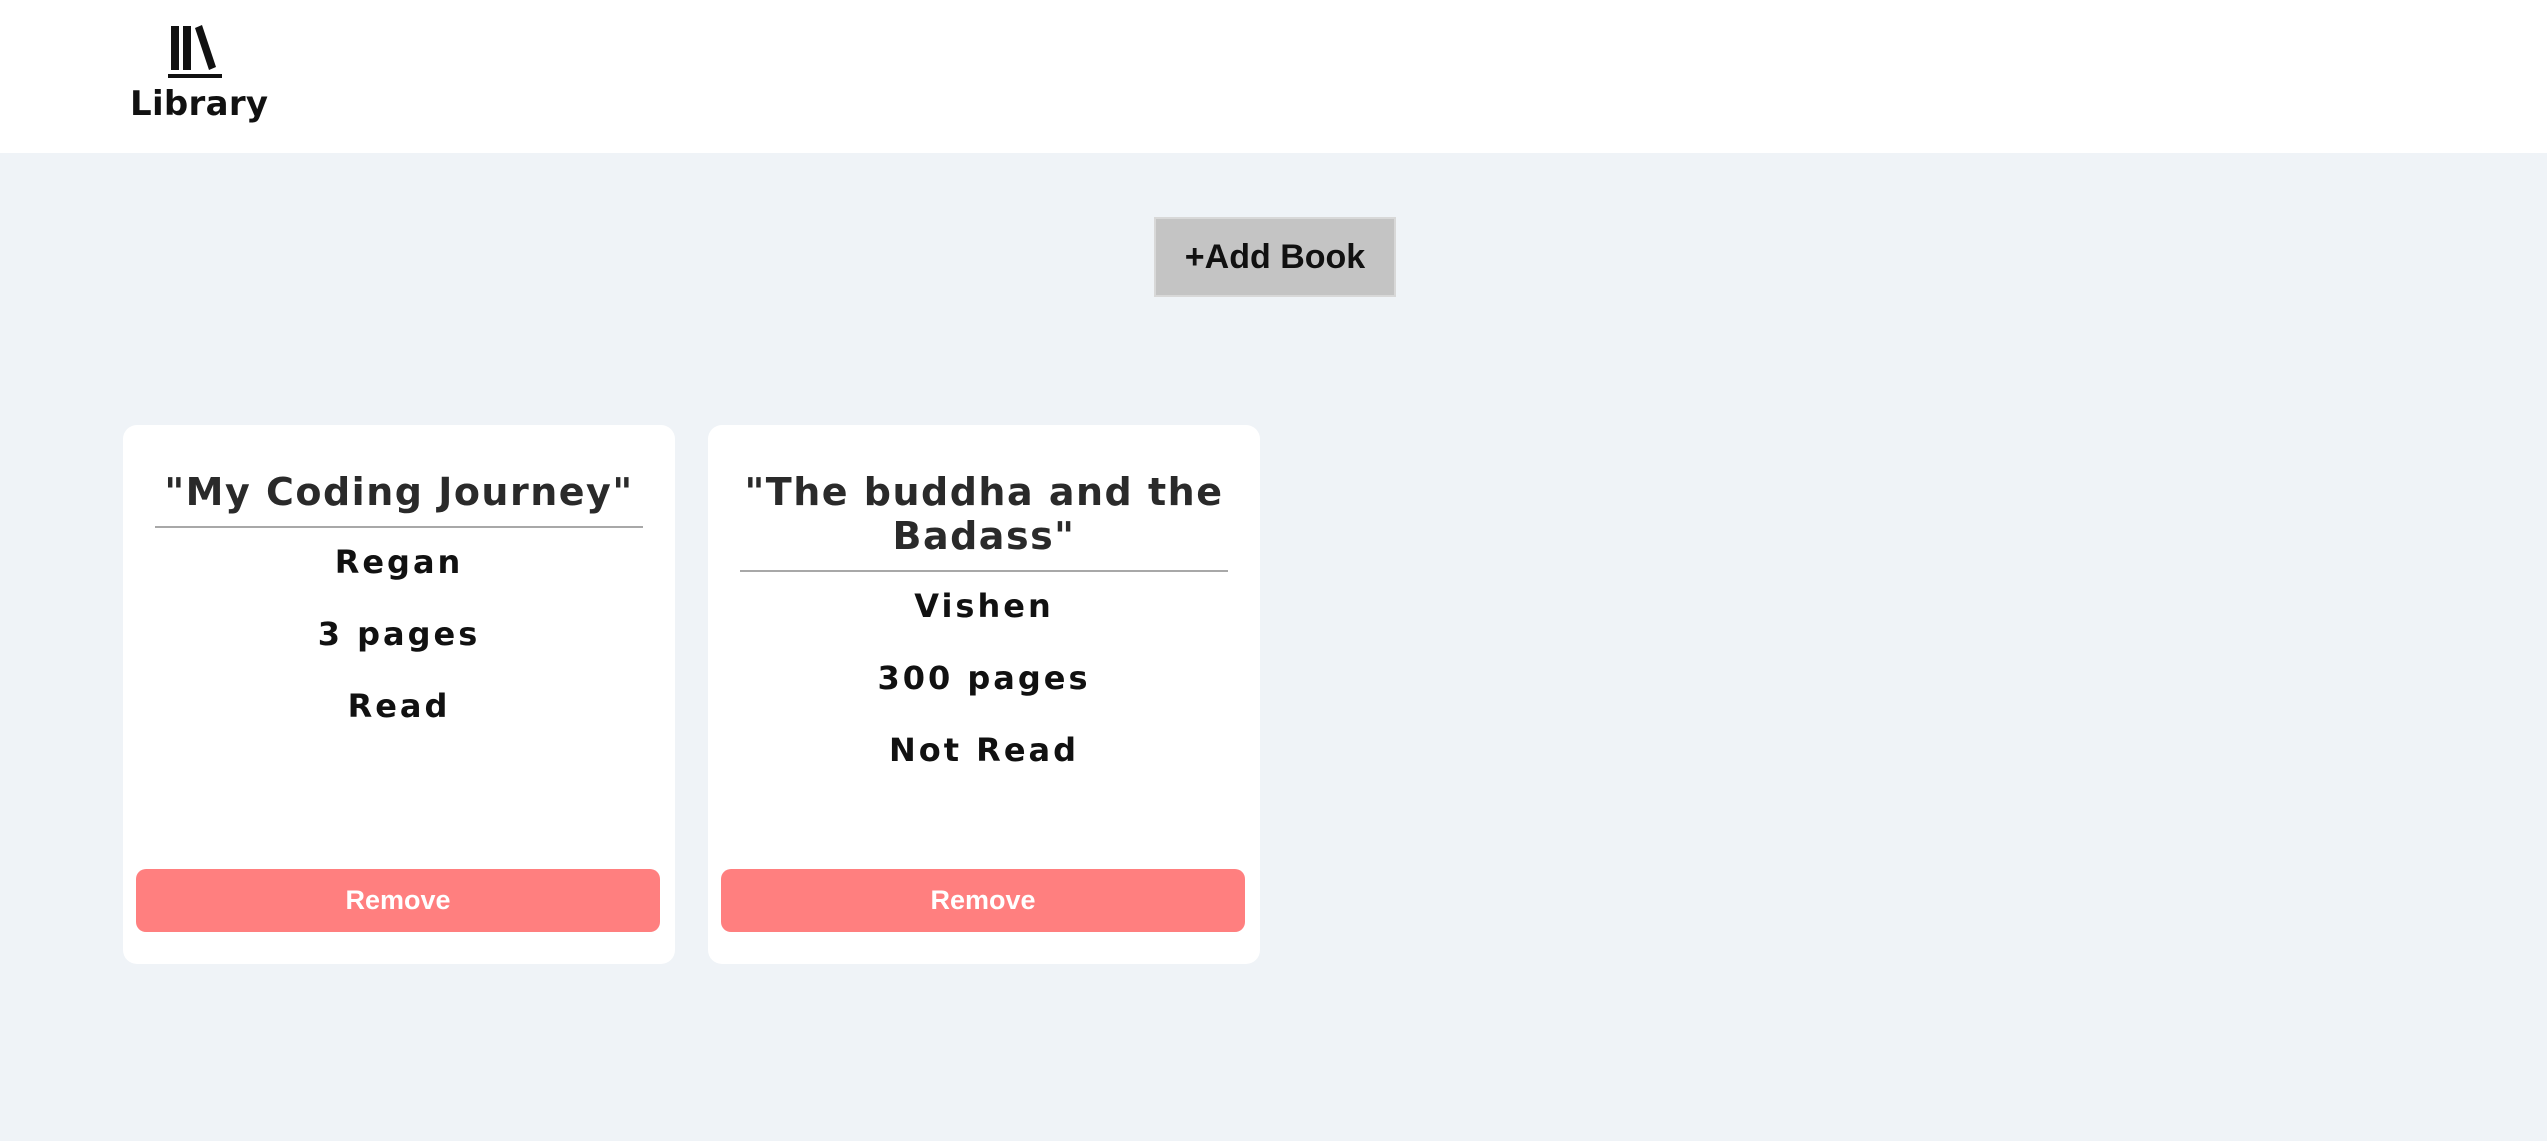 This screenshot has height=1141, width=2547. Describe the element at coordinates (195, 51) in the screenshot. I see `books-icon` at that location.